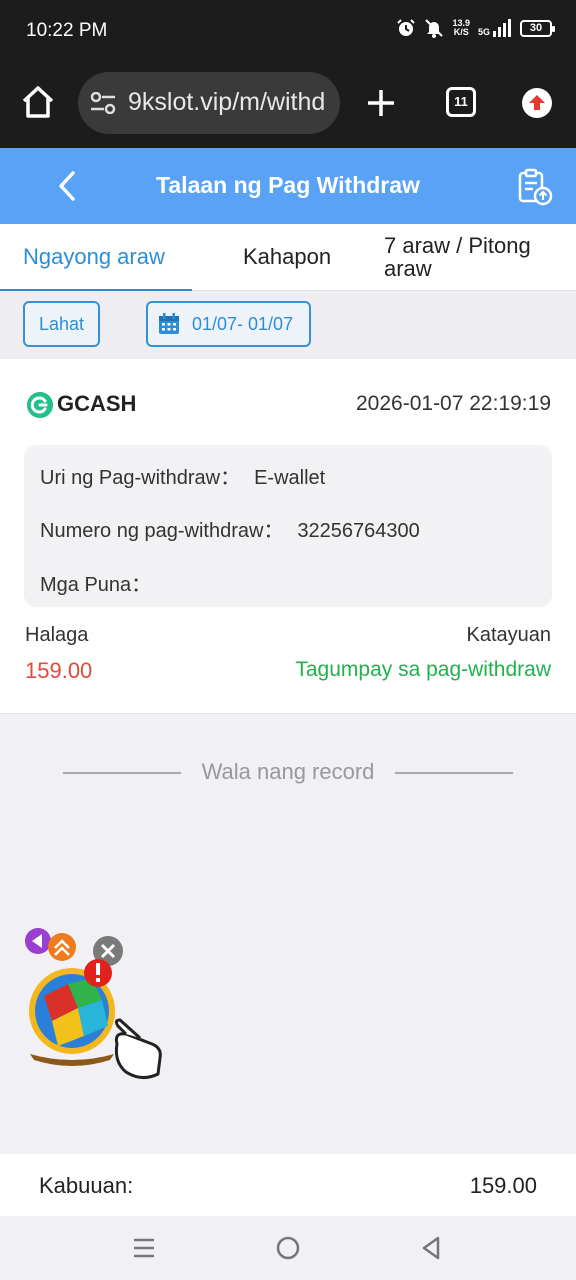 Image resolution: width=576 pixels, height=1280 pixels. I want to click on recent-apps-icon, so click(144, 1248).